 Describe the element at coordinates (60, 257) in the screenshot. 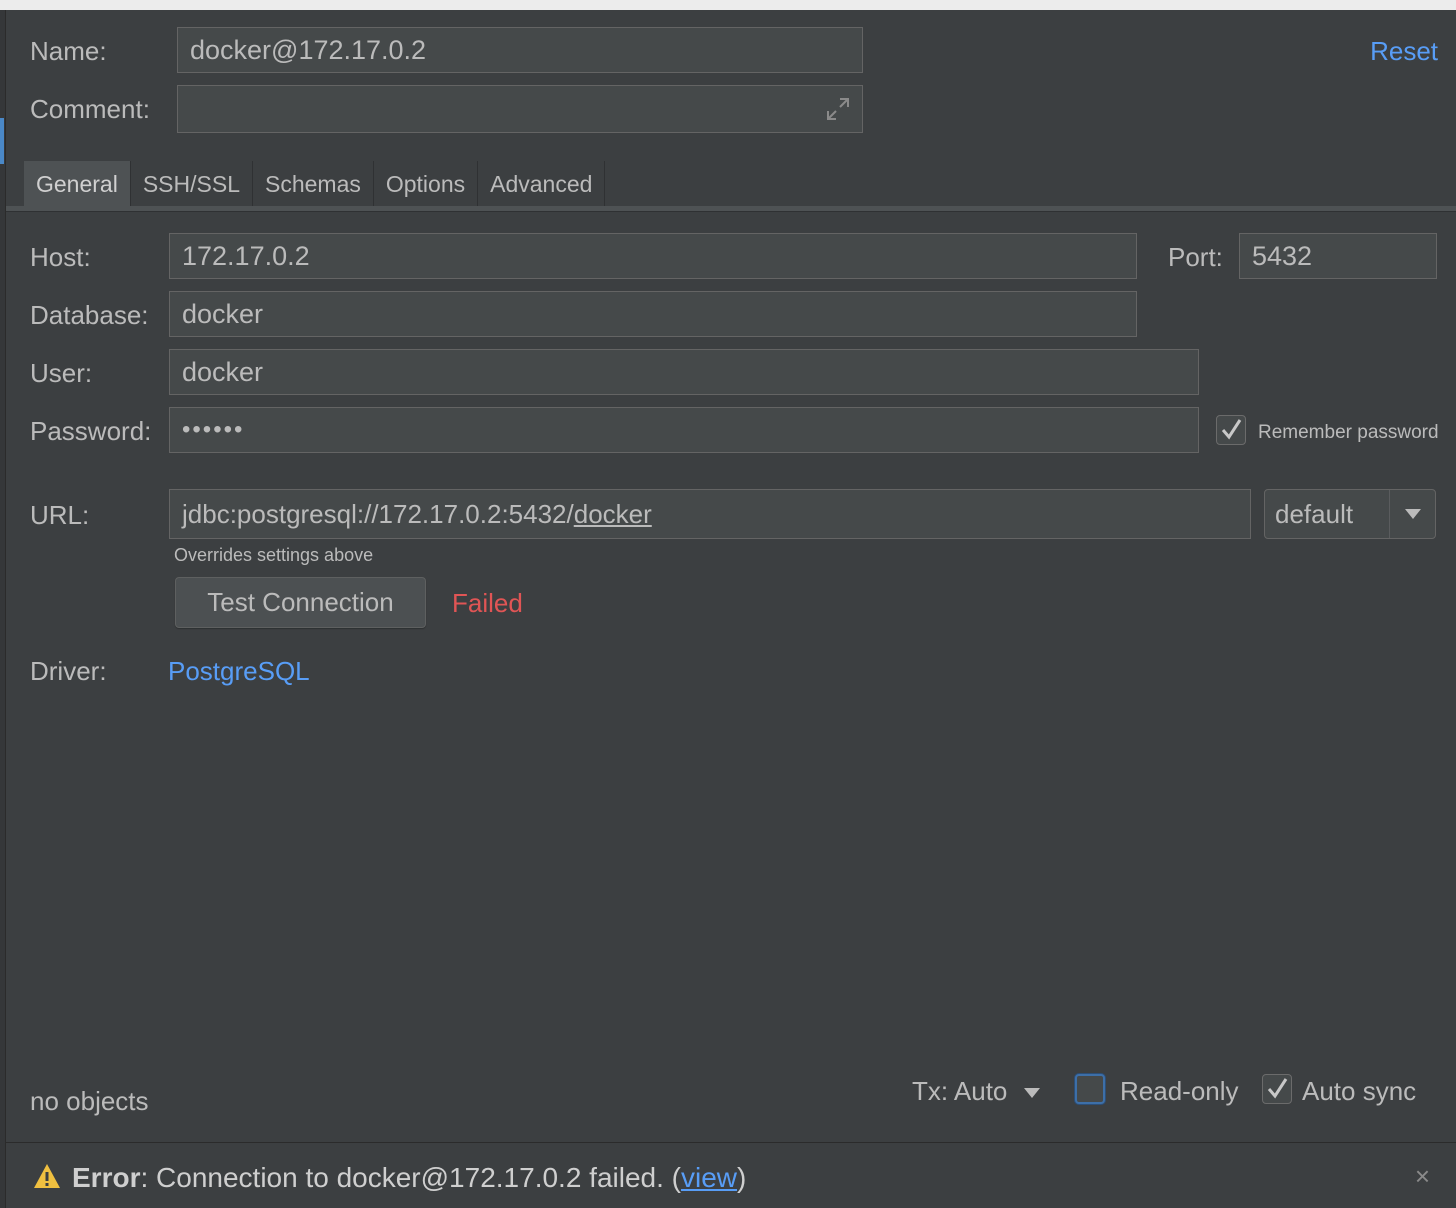

I see `host-label: Host:` at that location.